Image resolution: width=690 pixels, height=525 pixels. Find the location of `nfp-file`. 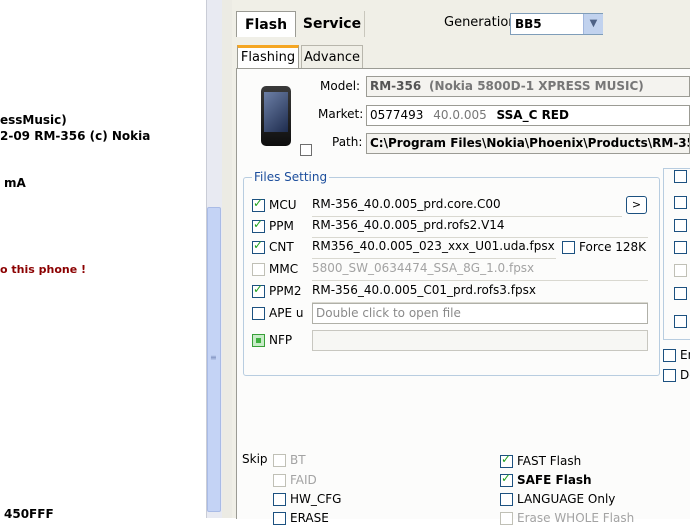

nfp-file is located at coordinates (480, 340).